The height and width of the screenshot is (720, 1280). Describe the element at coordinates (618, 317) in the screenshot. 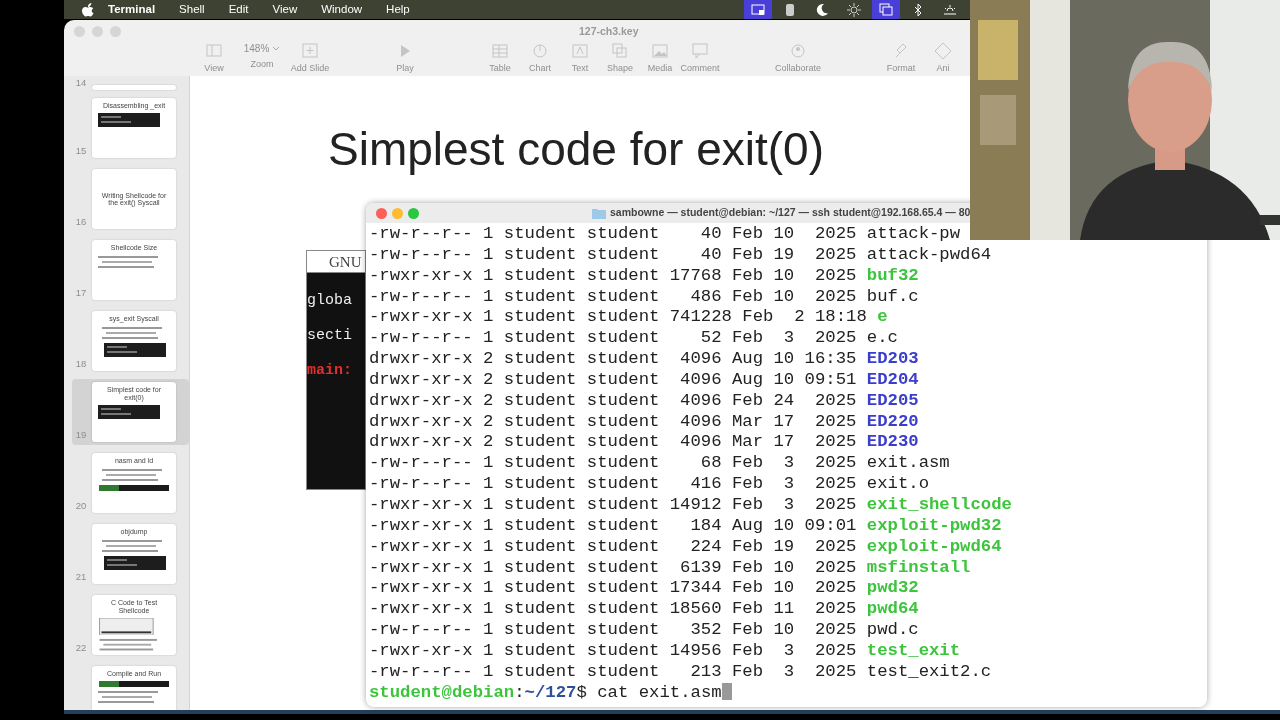

I see `file-info: -rwxr-xr-x 1 student student 741228 Feb 2 18:18` at that location.